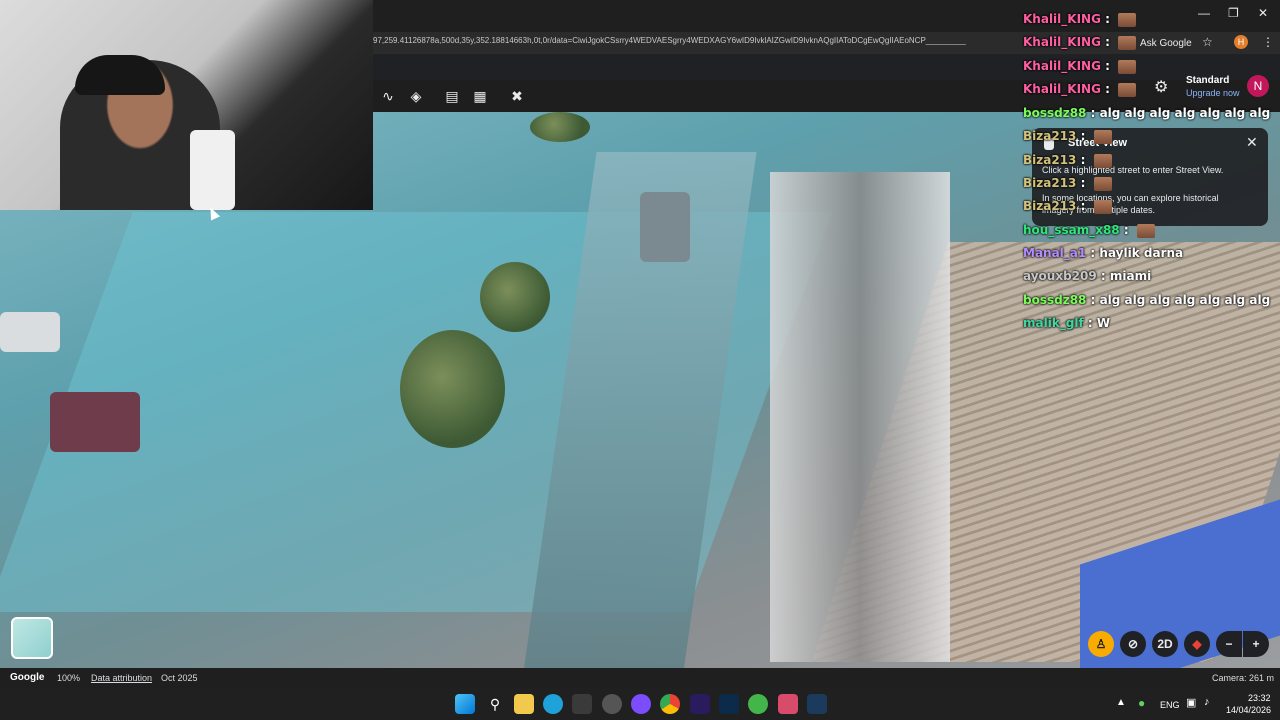 This screenshot has width=1280, height=720. What do you see at coordinates (1229, 644) in the screenshot?
I see `zoom-out-button: −` at bounding box center [1229, 644].